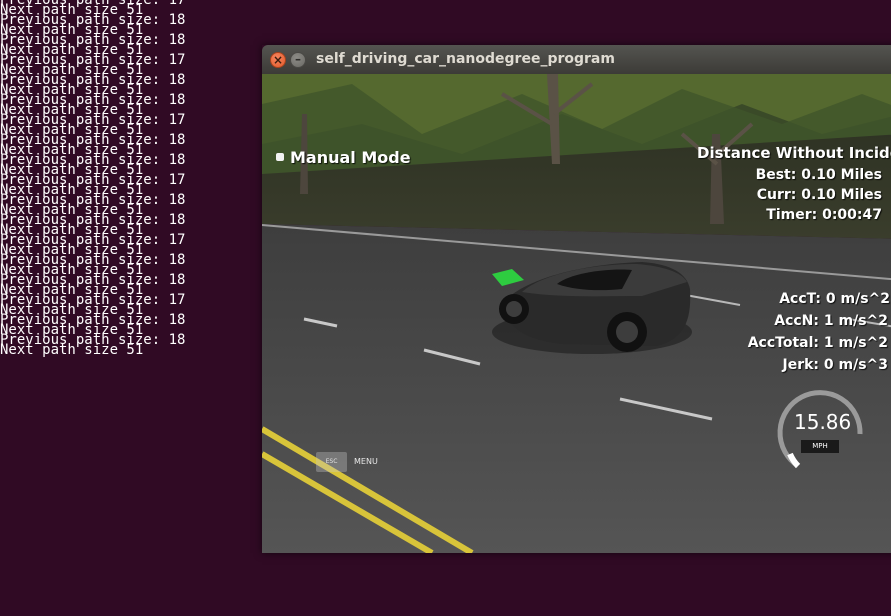 This screenshot has width=891, height=616. What do you see at coordinates (818, 175) in the screenshot?
I see `best-distance: Best: 0.10 Miles` at bounding box center [818, 175].